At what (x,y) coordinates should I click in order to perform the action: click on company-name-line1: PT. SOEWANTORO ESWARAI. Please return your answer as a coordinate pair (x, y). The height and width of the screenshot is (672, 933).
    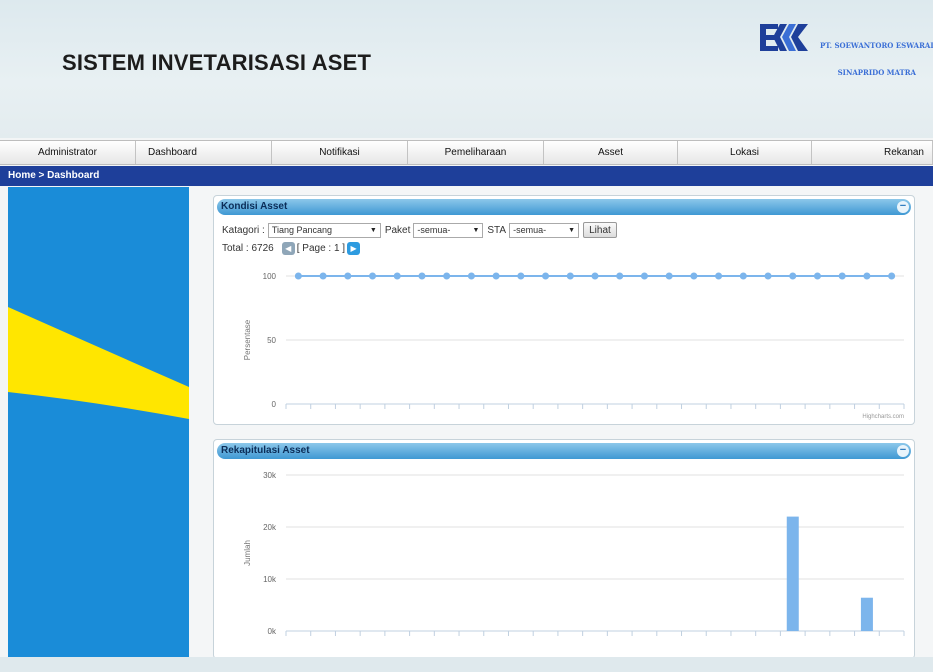
    Looking at the image, I should click on (876, 45).